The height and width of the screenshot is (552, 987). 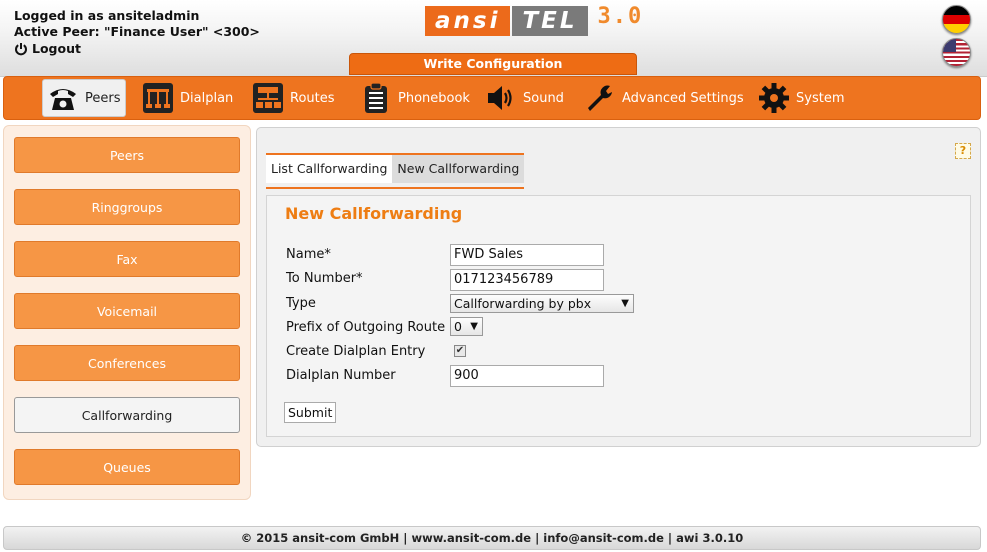 What do you see at coordinates (460, 351) in the screenshot?
I see `create-dialplan-checkbox: ✔` at bounding box center [460, 351].